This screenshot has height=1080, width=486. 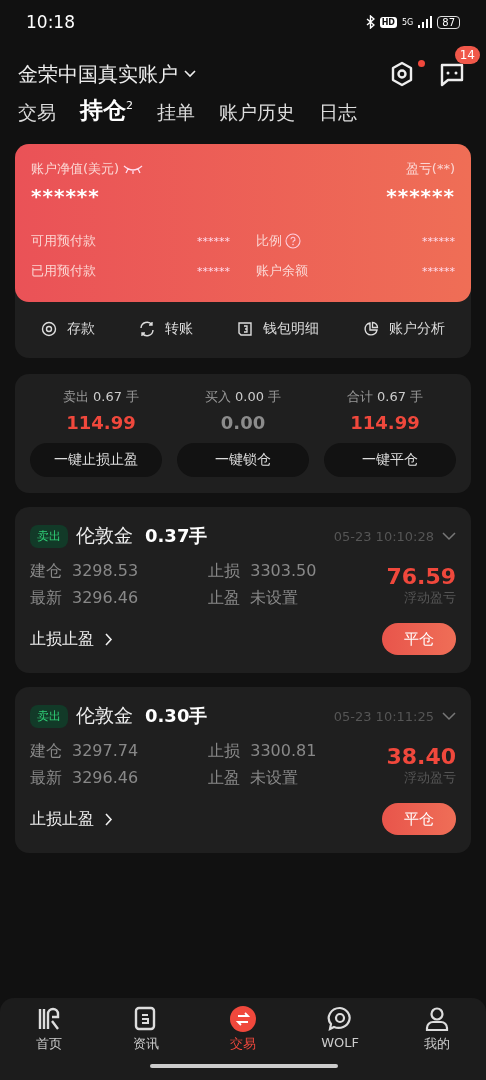 I want to click on tab: 挂单, so click(x=176, y=113).